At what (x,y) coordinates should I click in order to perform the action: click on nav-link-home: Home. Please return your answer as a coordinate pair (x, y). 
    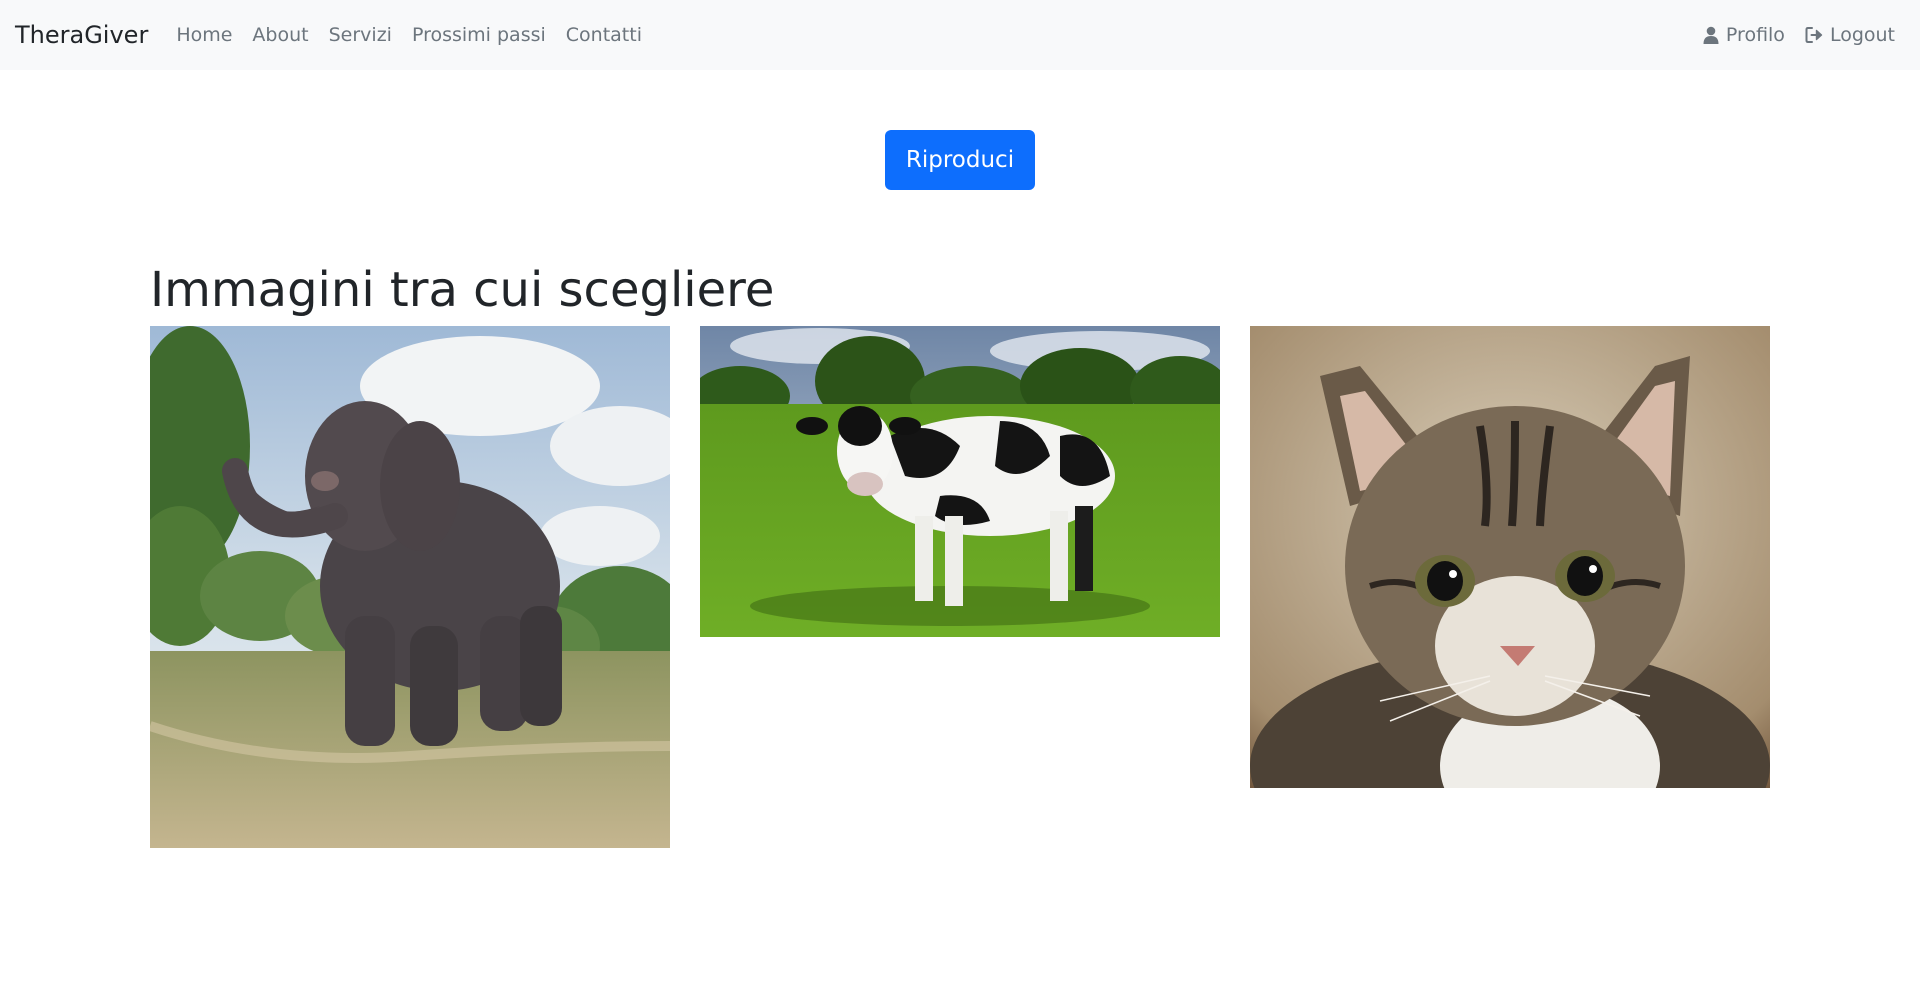
    Looking at the image, I should click on (204, 35).